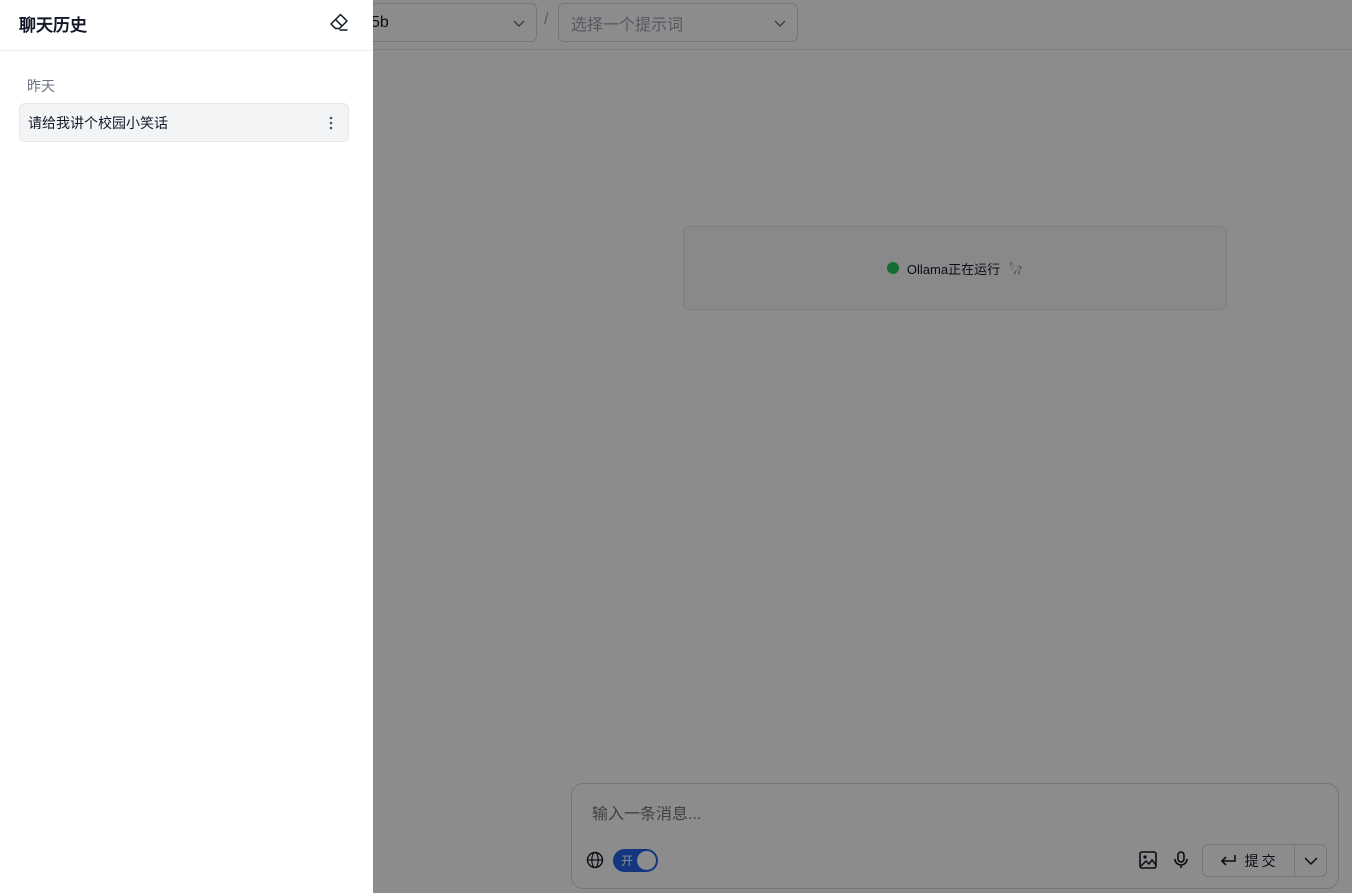 This screenshot has width=1352, height=893. What do you see at coordinates (339, 22) in the screenshot?
I see `eraser-icon` at bounding box center [339, 22].